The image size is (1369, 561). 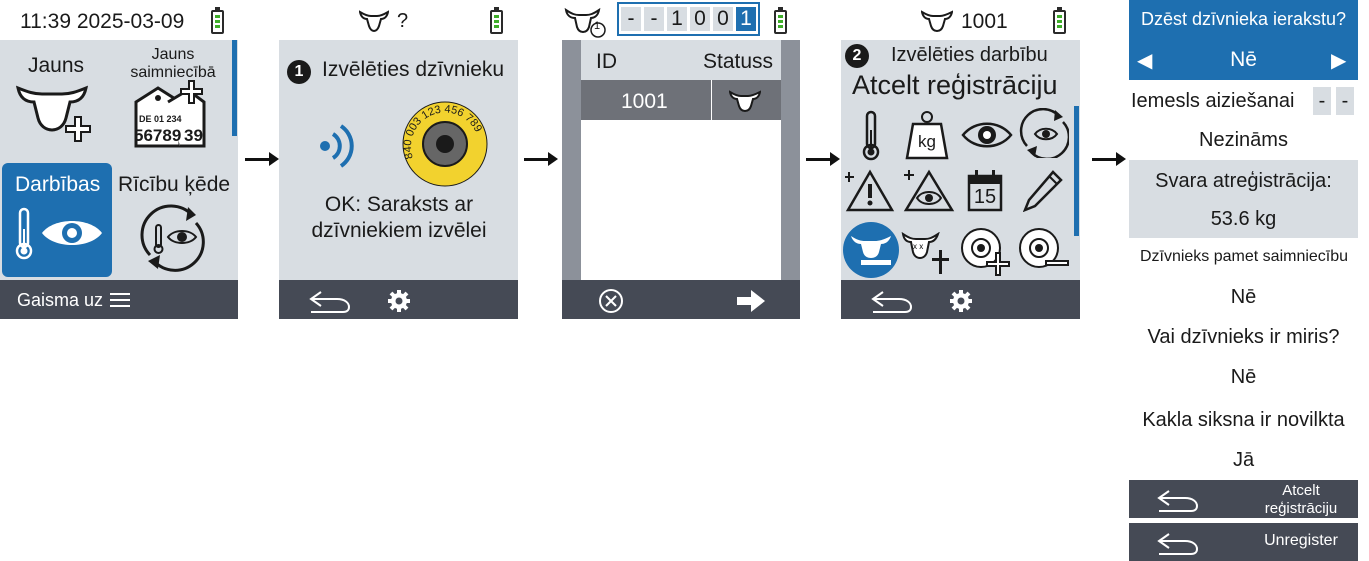 What do you see at coordinates (927, 254) in the screenshot?
I see `cow-dead-icon: x x` at bounding box center [927, 254].